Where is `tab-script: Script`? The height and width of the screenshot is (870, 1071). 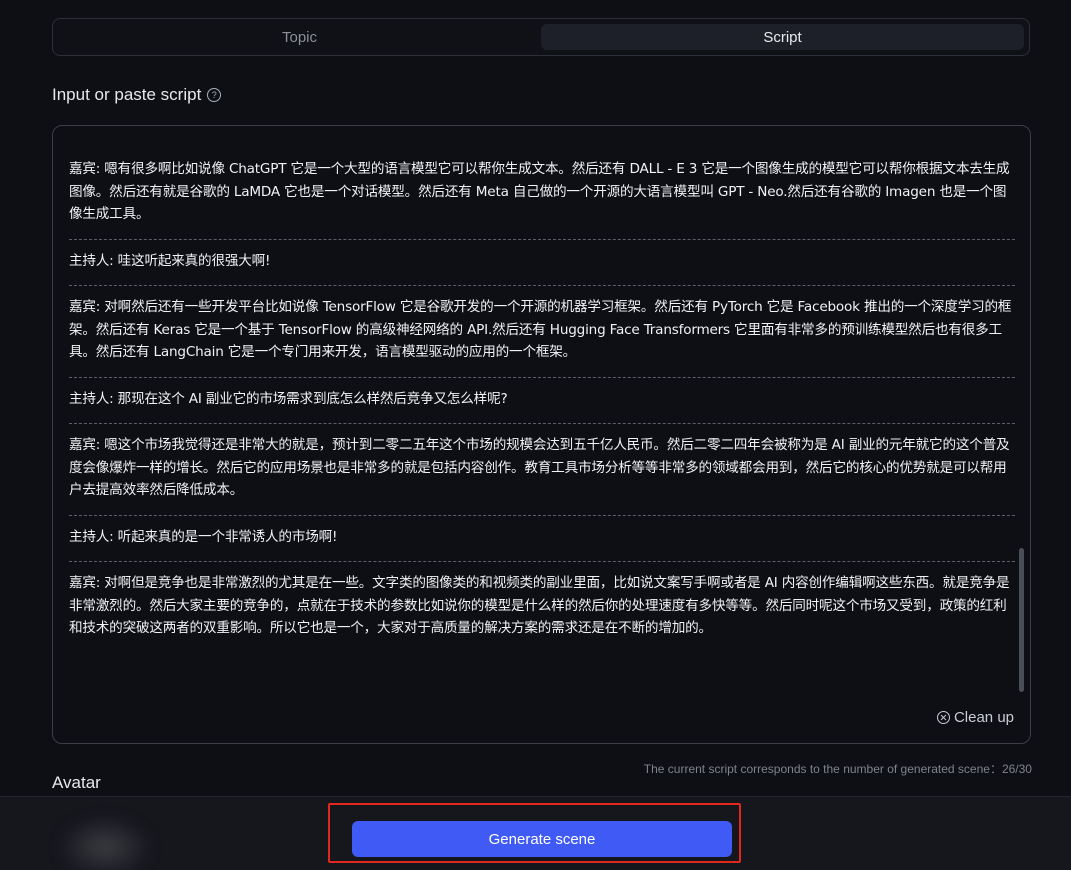
tab-script: Script is located at coordinates (782, 37).